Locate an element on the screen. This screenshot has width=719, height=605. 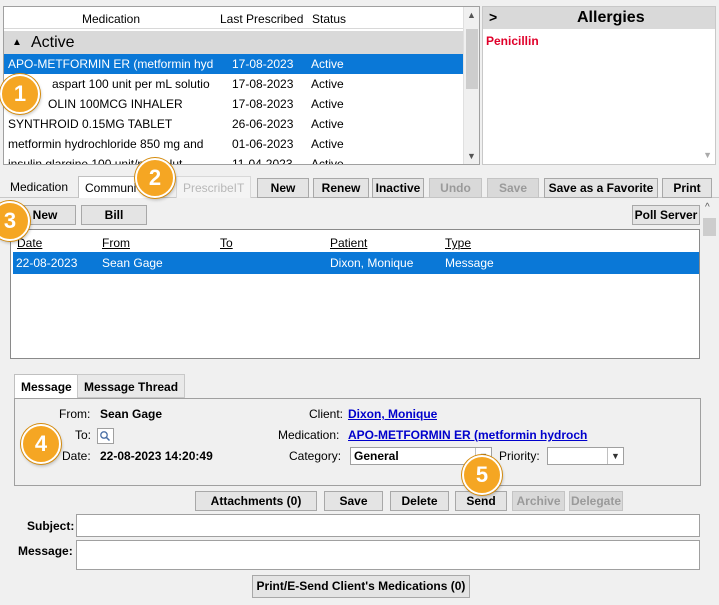
allergies-header: > Allergies is located at coordinates (599, 18).